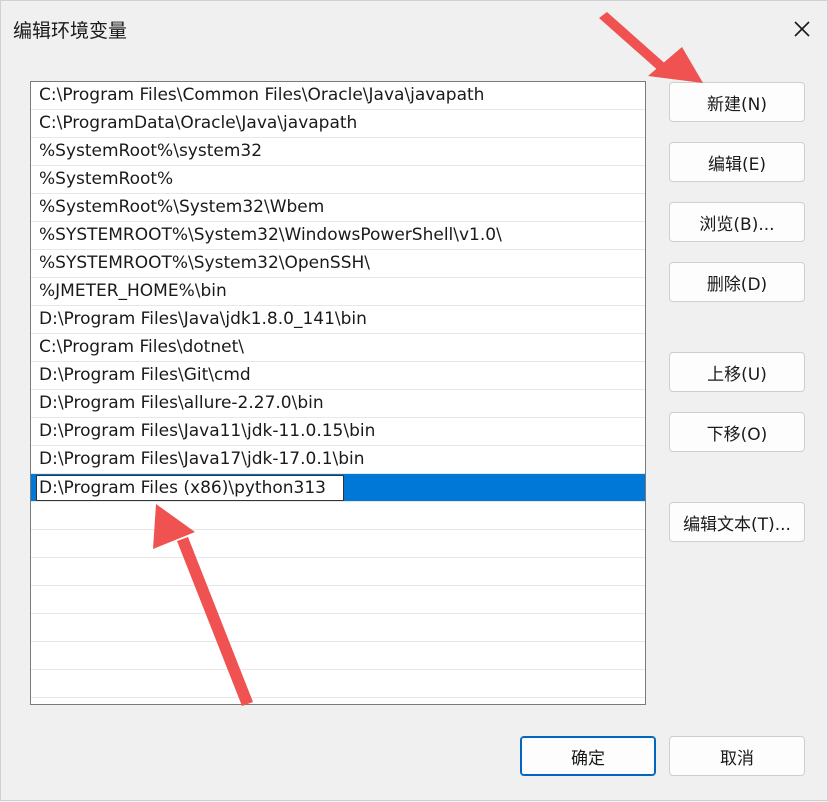 This screenshot has width=828, height=802. What do you see at coordinates (737, 432) in the screenshot?
I see `move-down-button: 下移(O)` at bounding box center [737, 432].